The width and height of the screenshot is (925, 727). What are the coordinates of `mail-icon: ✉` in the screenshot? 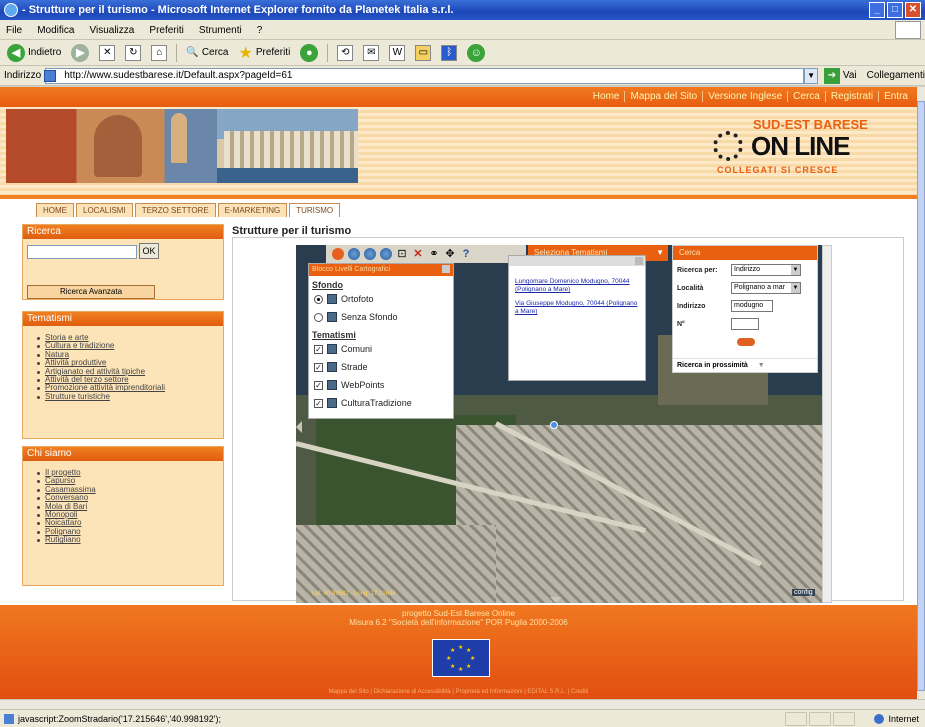 It's located at (371, 52).